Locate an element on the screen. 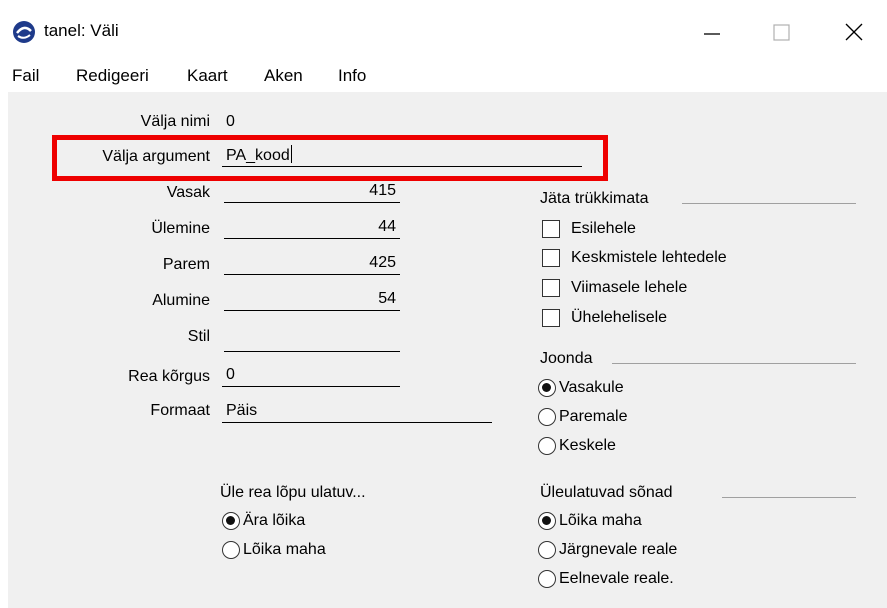 This screenshot has width=887, height=608. jargnevale-reale-radio is located at coordinates (547, 550).